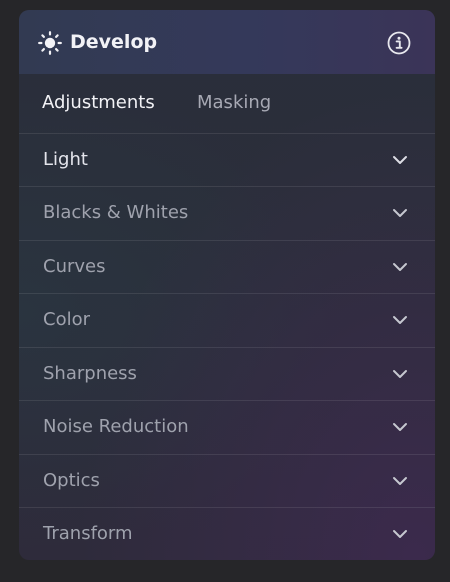 This screenshot has width=450, height=582. Describe the element at coordinates (227, 266) in the screenshot. I see `section-curves: Curves` at that location.